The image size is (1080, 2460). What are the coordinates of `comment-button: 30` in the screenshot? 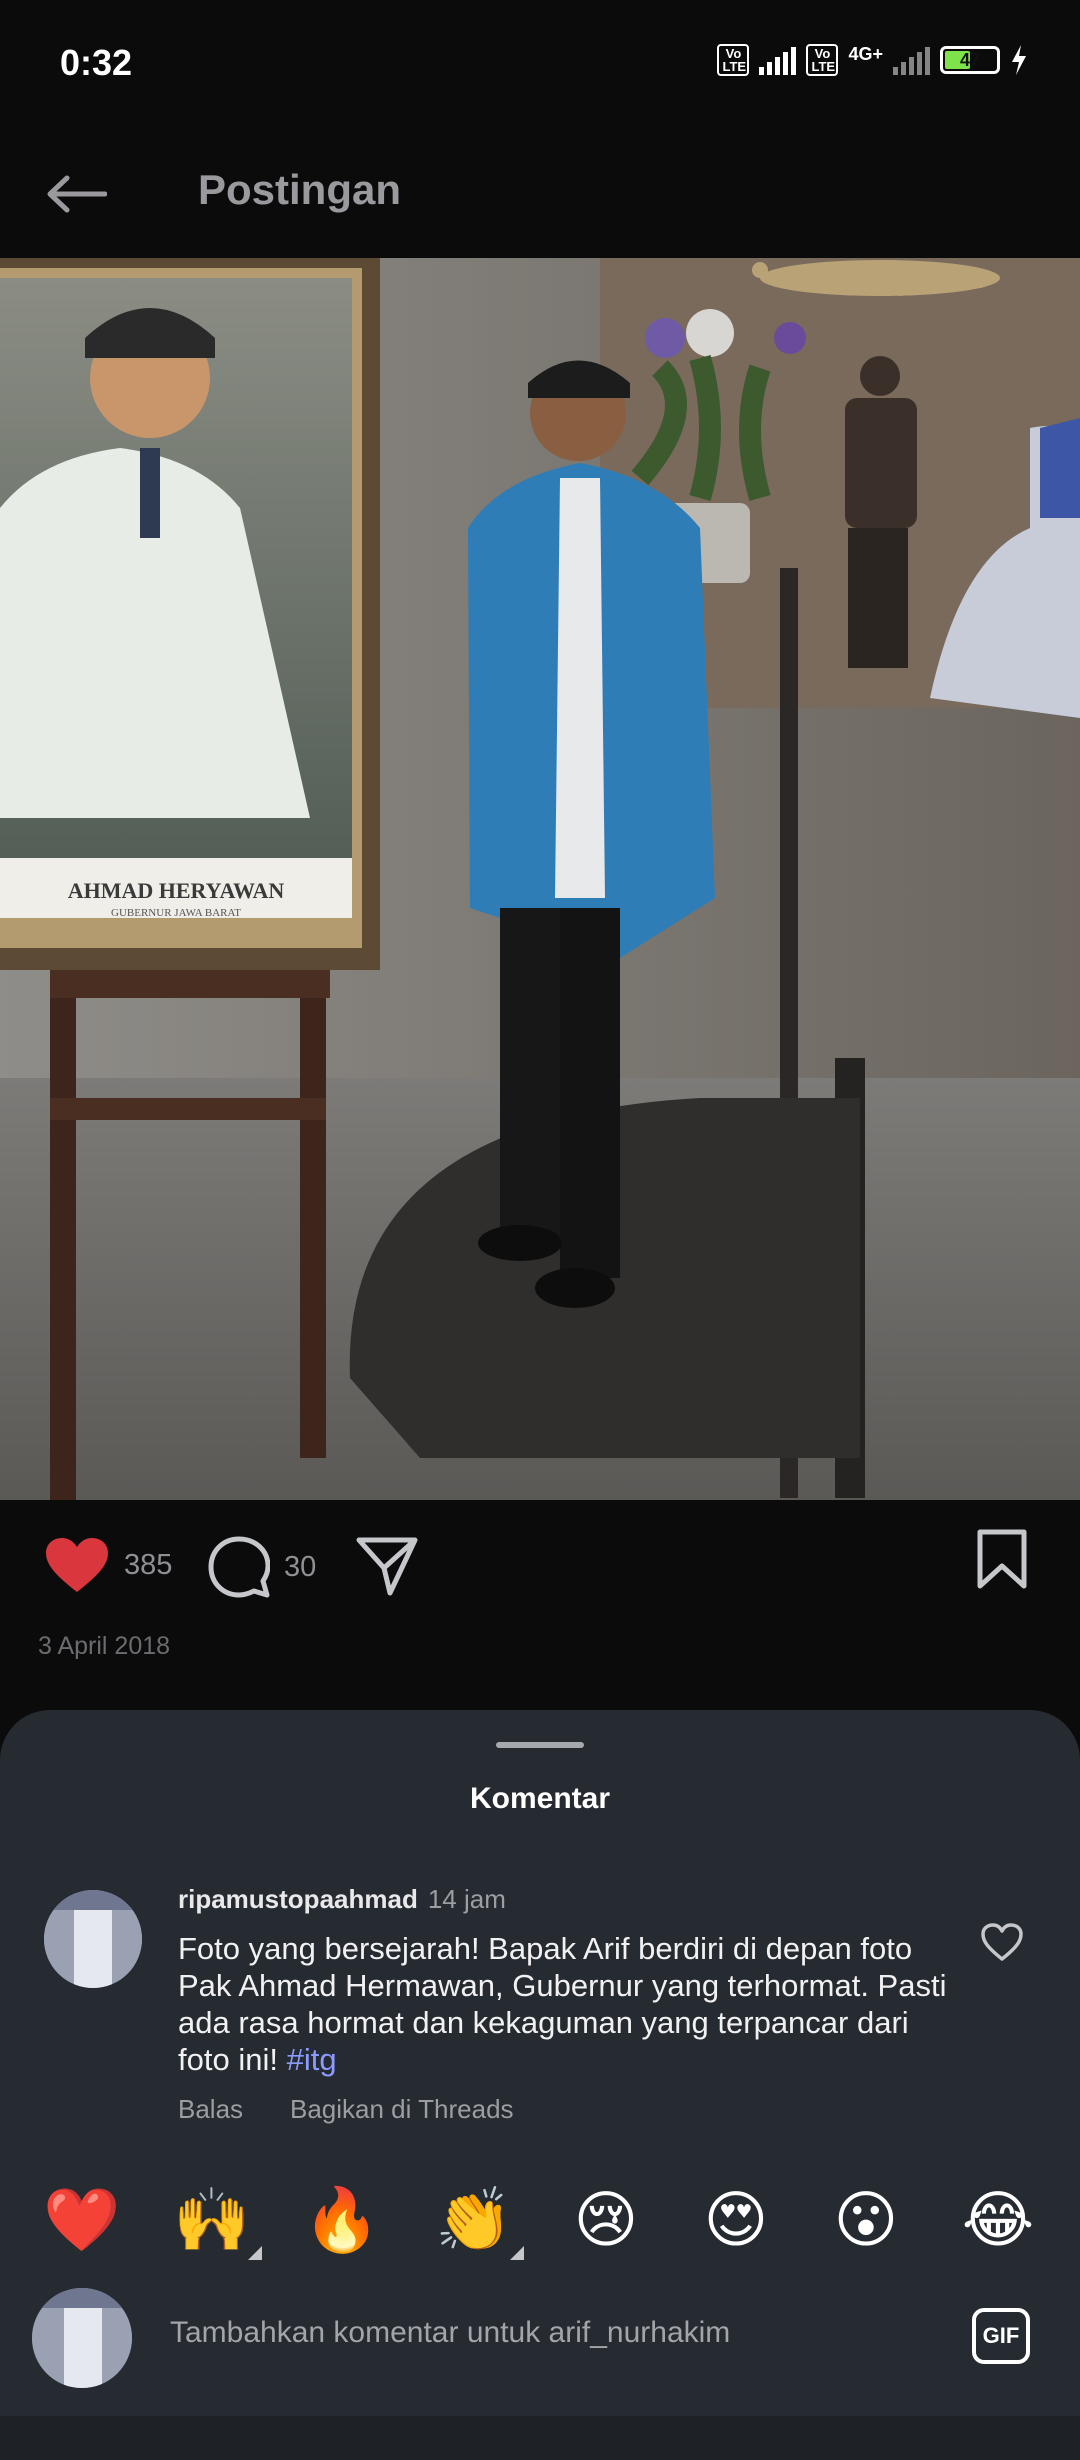 It's located at (262, 1567).